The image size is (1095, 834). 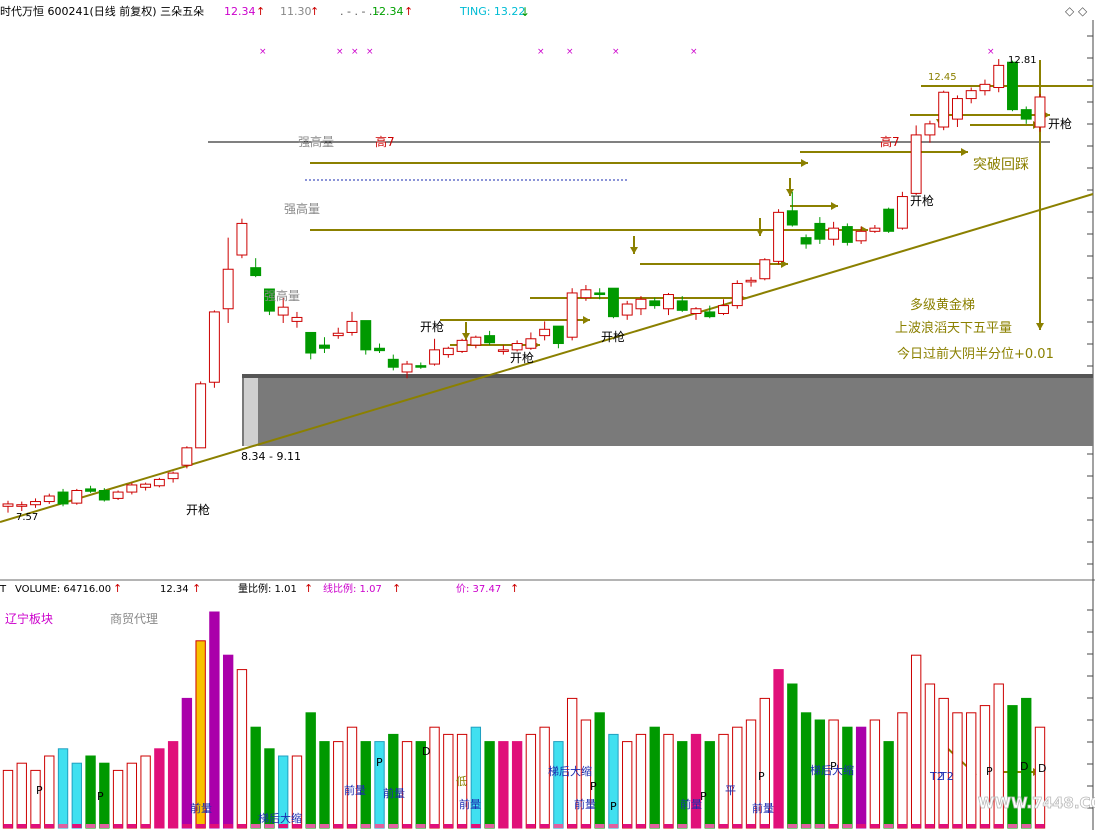 I want to click on header-price-1: 12.34, so click(x=240, y=11).